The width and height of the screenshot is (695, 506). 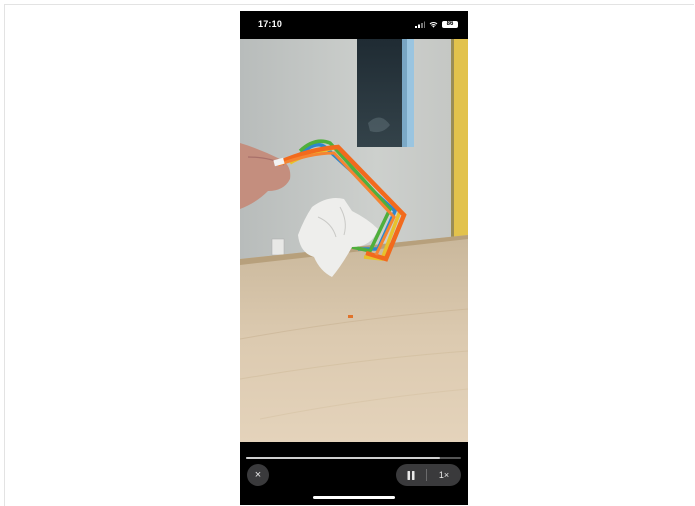 I want to click on close-icon: ×, so click(x=258, y=475).